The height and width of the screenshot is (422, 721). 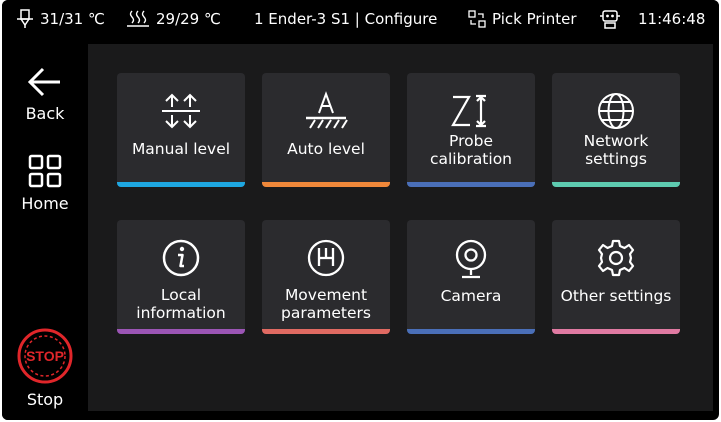 I want to click on tile-local-information: Local information, so click(x=181, y=277).